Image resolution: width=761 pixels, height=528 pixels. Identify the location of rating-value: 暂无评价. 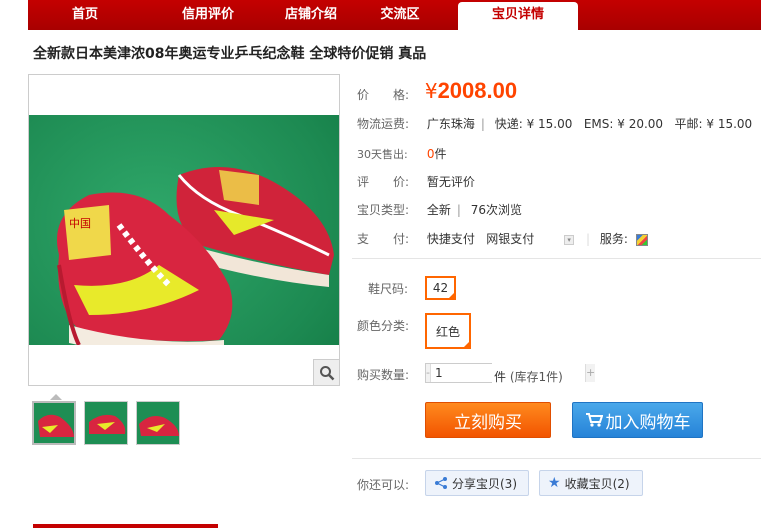
(451, 182).